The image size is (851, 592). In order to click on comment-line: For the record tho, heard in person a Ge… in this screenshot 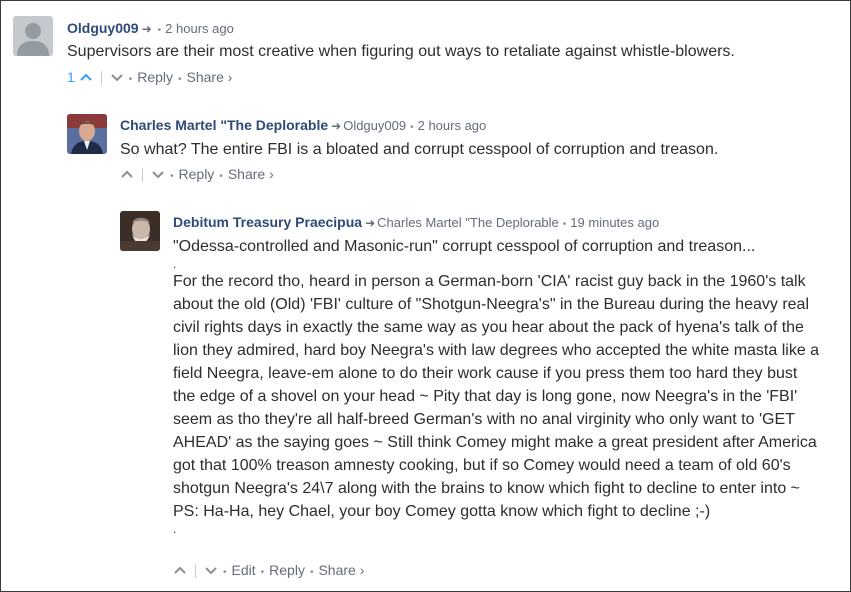, I will do `click(489, 281)`.